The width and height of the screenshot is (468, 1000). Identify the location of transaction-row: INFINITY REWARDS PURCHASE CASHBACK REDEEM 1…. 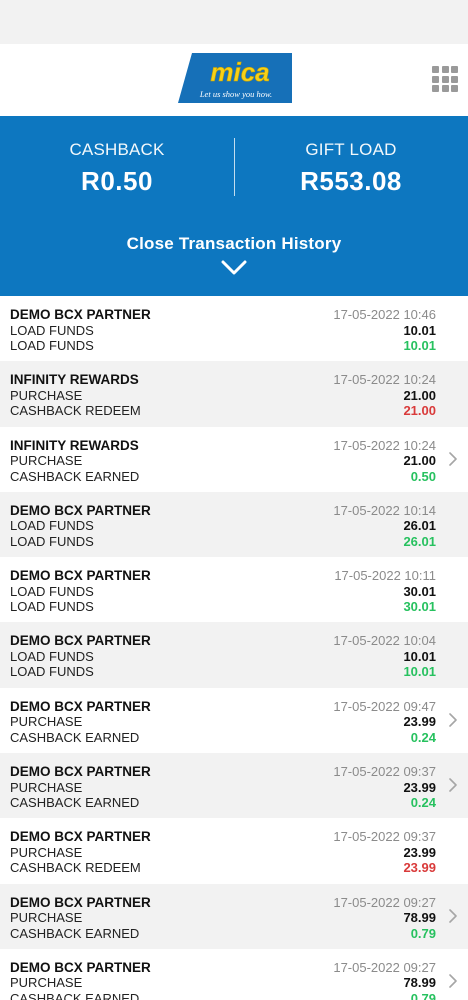
(234, 394).